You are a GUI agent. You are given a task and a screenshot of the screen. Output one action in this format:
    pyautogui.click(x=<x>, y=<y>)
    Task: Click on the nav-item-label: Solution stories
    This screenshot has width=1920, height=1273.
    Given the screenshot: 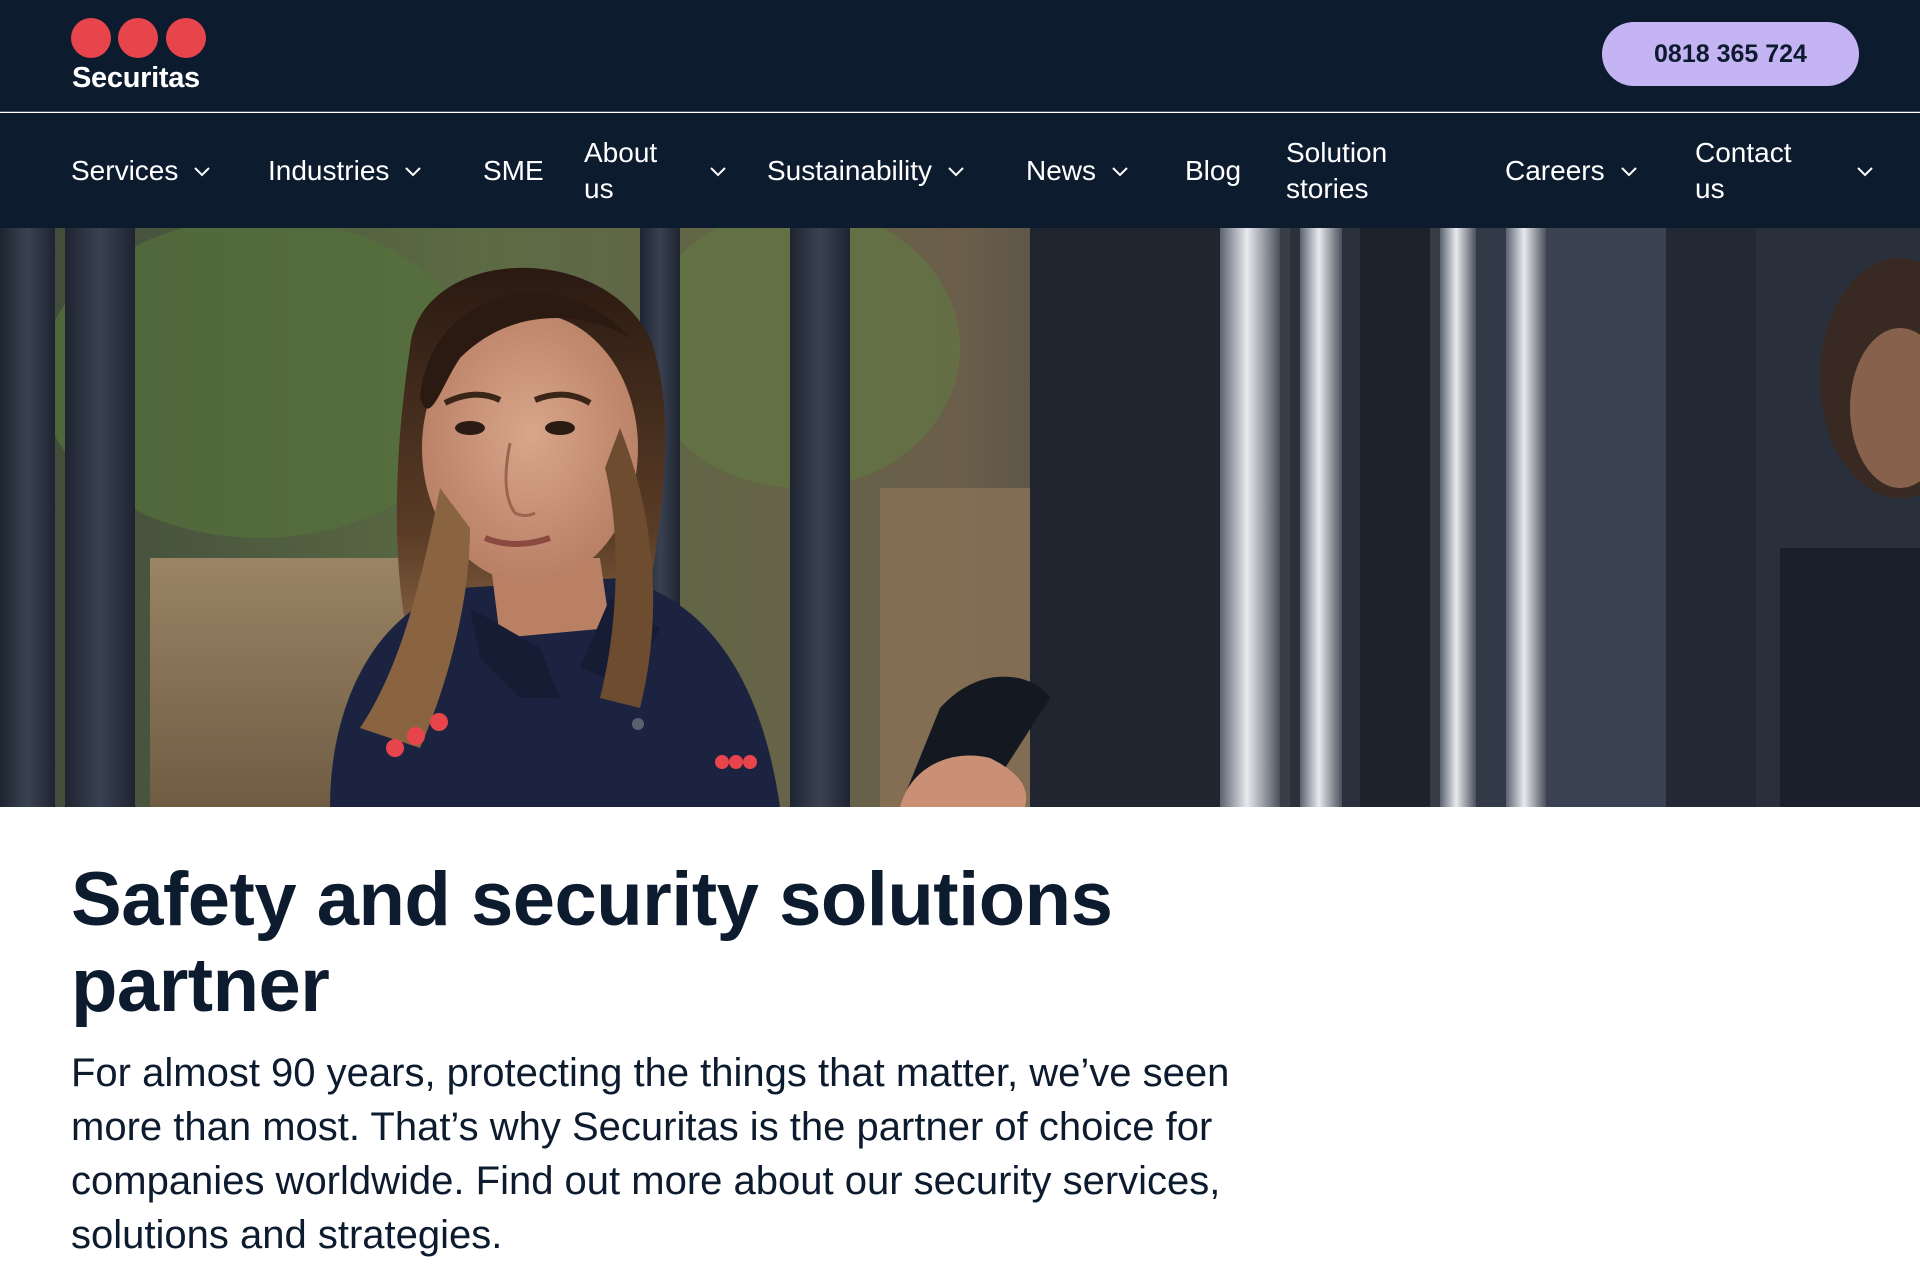 What is the action you would take?
    pyautogui.click(x=1337, y=170)
    